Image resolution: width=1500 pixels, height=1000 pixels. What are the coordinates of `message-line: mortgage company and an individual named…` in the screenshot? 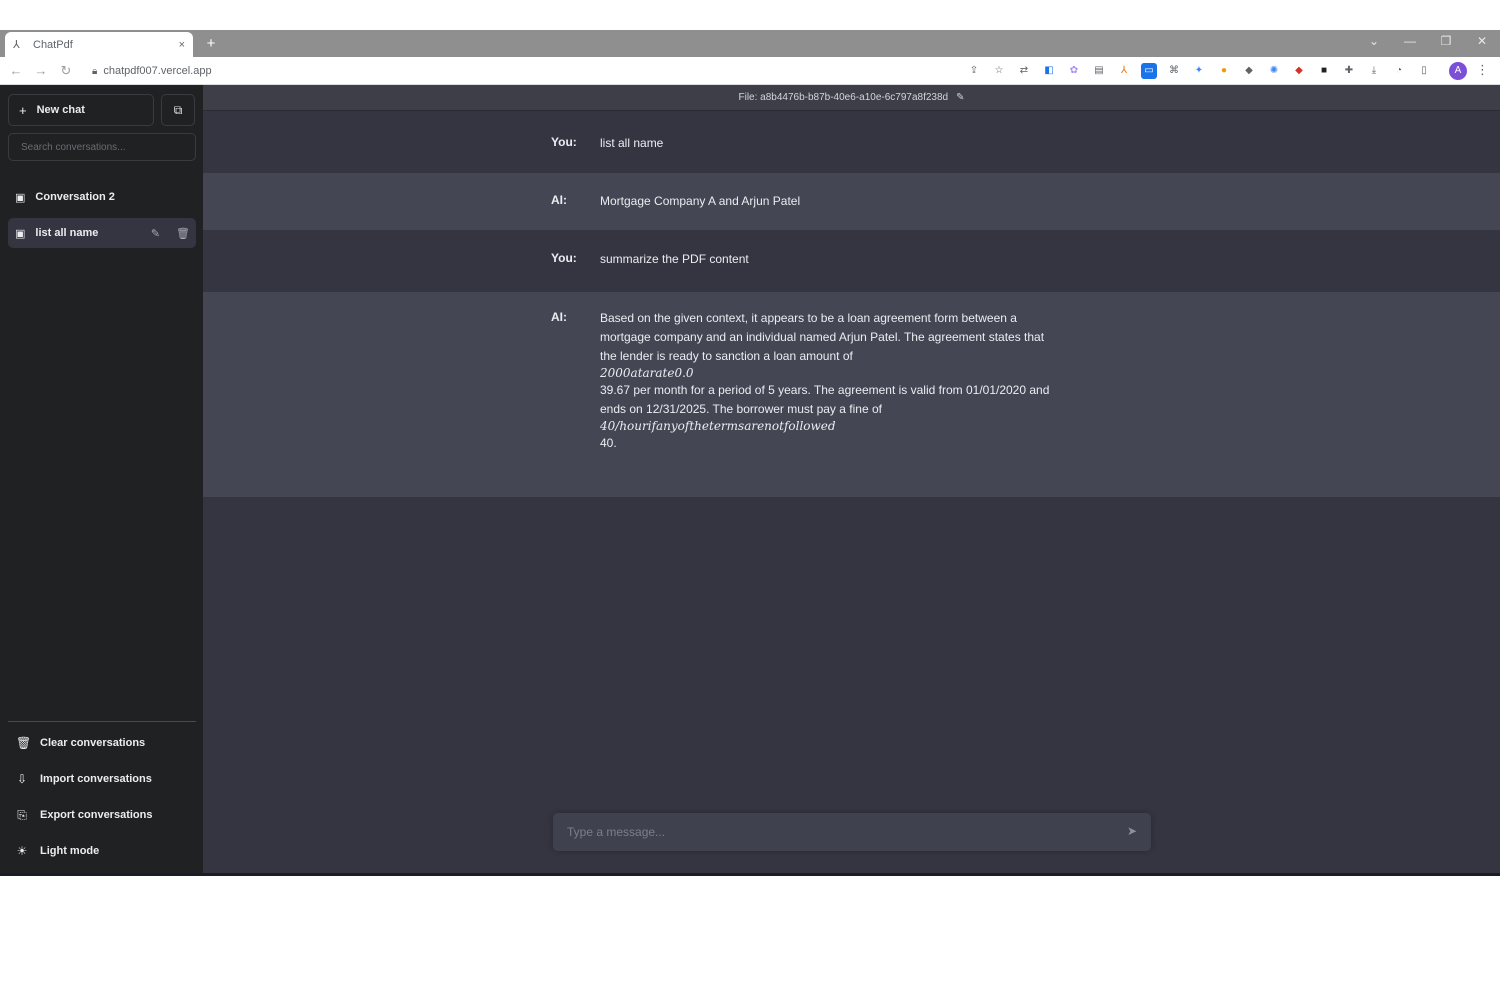 It's located at (822, 337).